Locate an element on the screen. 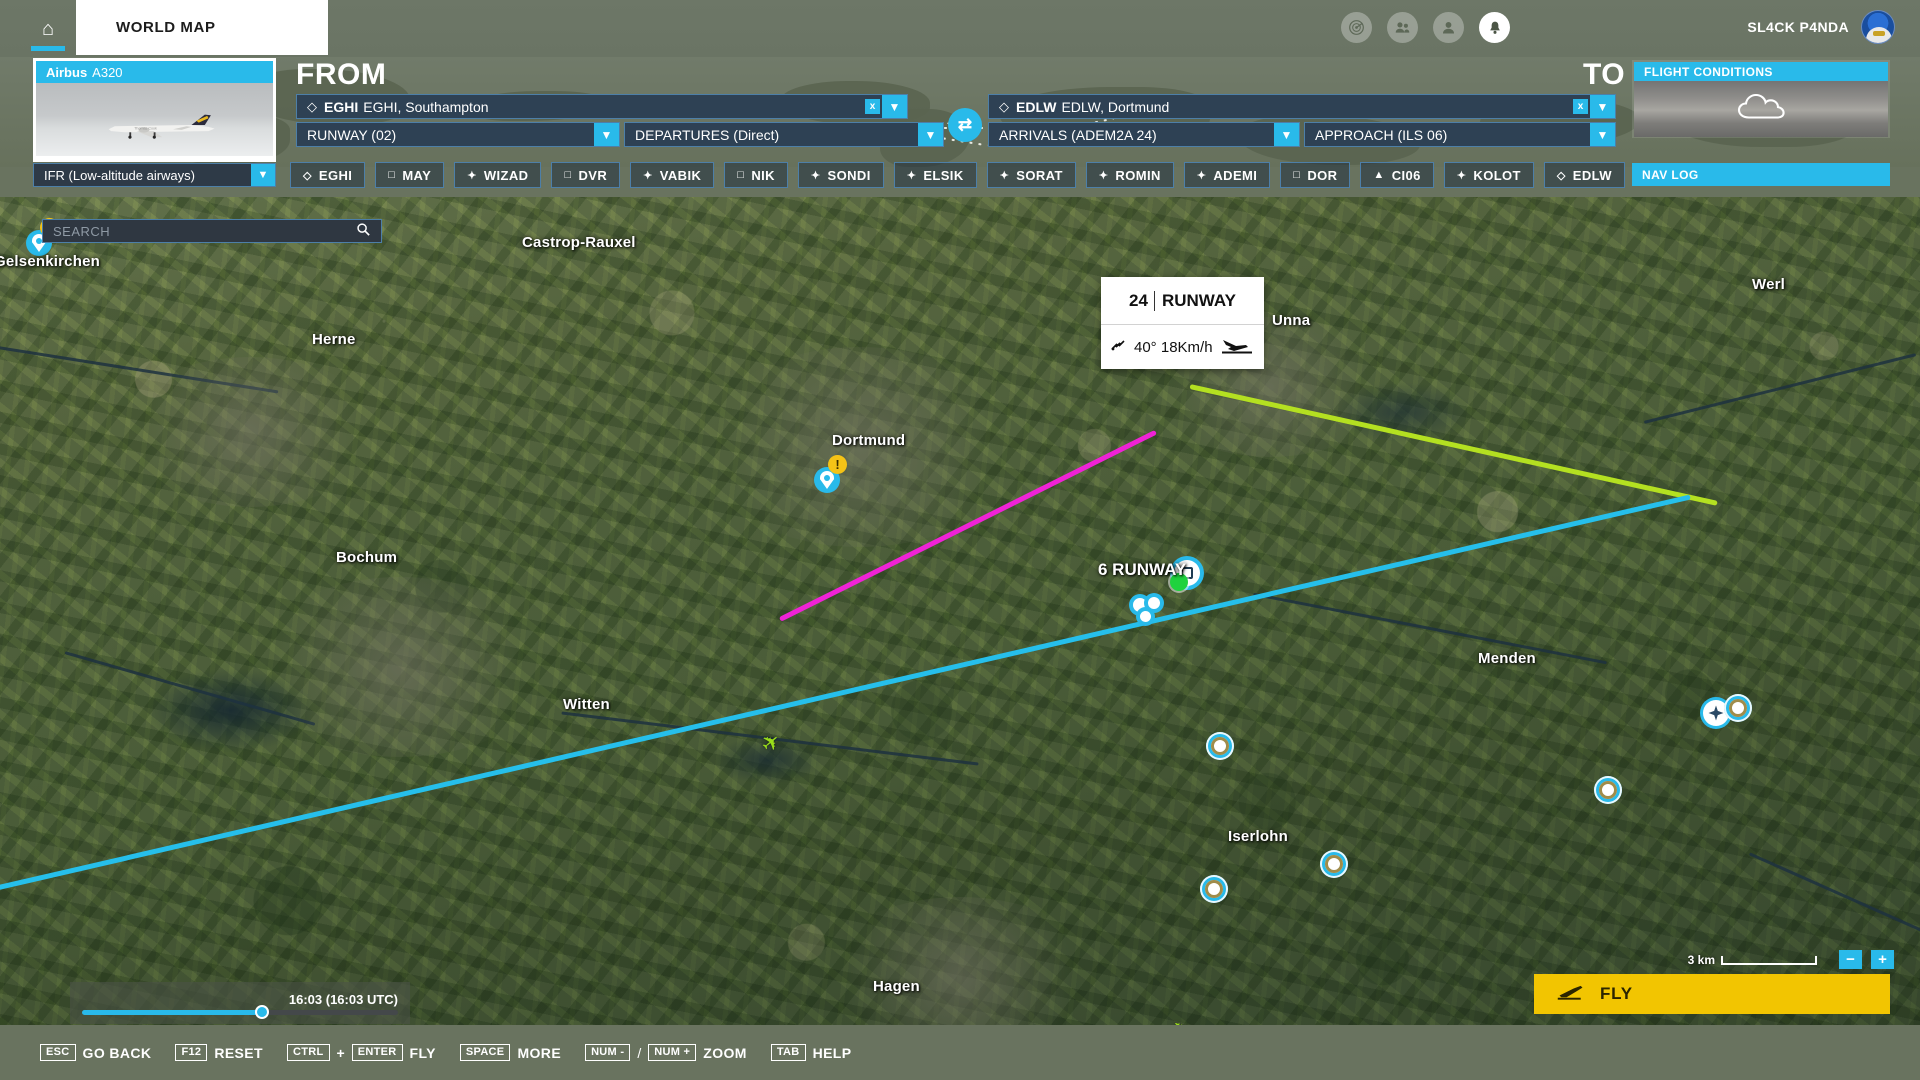 The height and width of the screenshot is (1080, 1920). home-tab: ⌂ is located at coordinates (48, 37).